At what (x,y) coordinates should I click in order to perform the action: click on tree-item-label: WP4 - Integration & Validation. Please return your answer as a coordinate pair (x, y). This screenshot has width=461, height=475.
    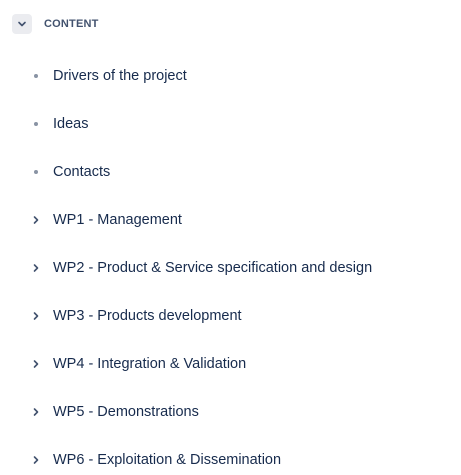
    Looking at the image, I should click on (149, 364).